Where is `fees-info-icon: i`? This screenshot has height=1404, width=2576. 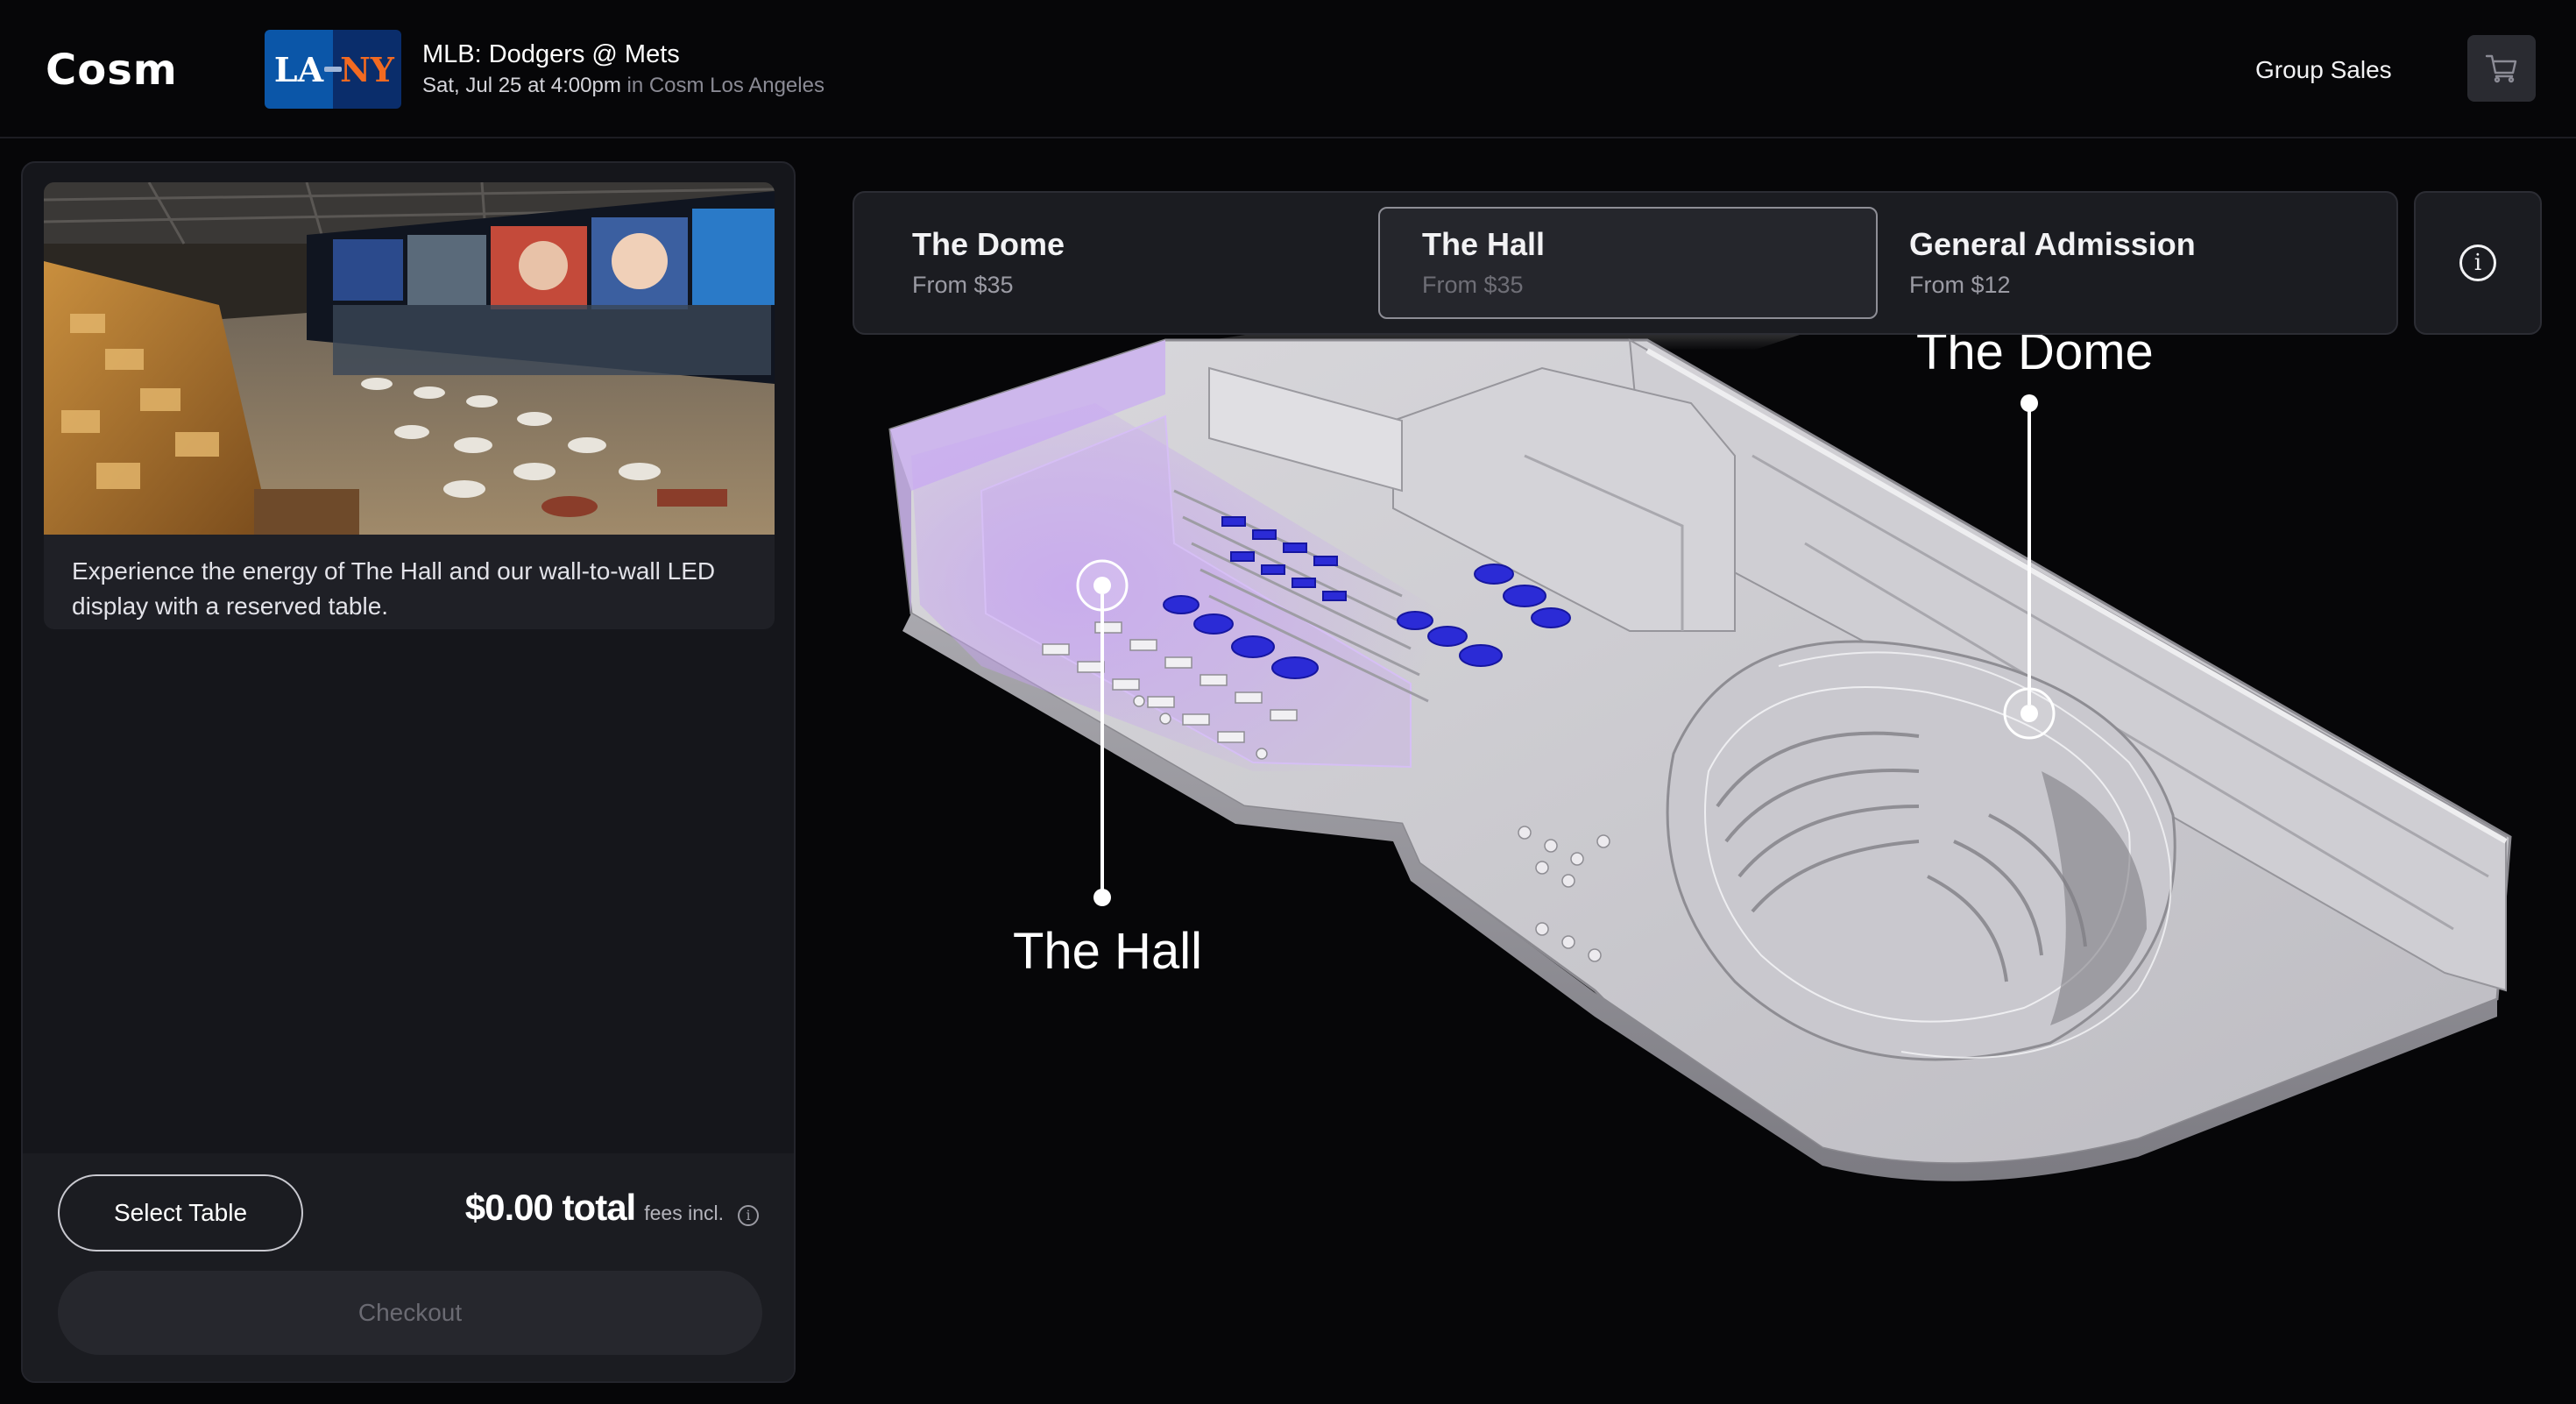 fees-info-icon: i is located at coordinates (748, 1215).